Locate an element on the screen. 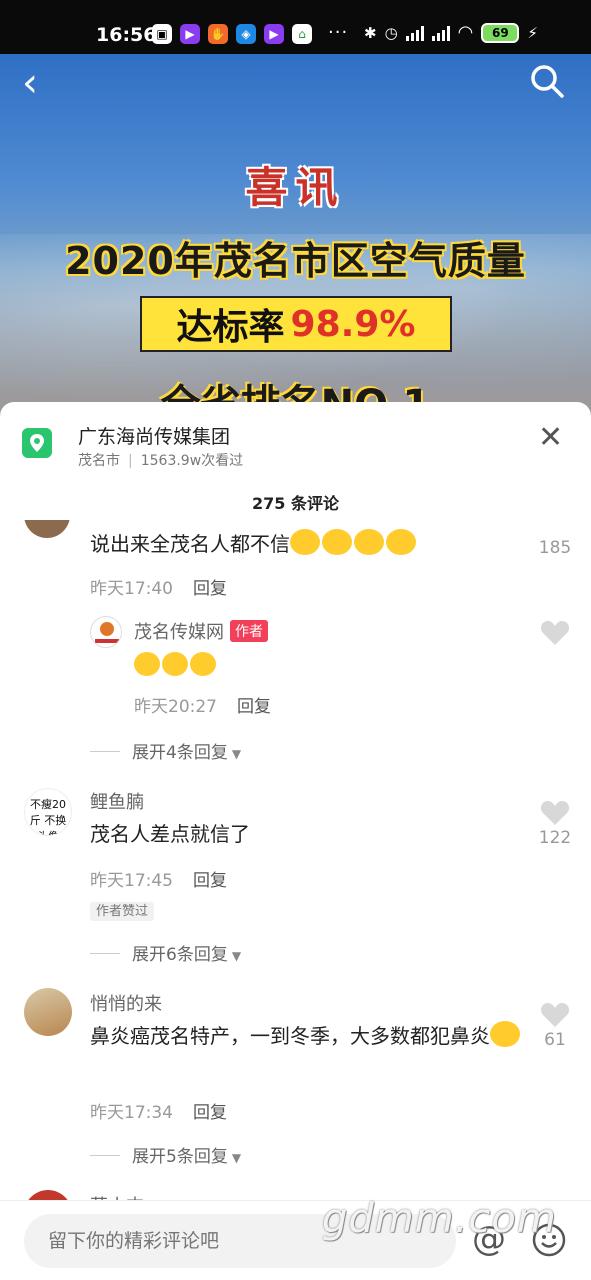 The image size is (591, 1280). comment-meta: 昨天17:40 回复 is located at coordinates (158, 586).